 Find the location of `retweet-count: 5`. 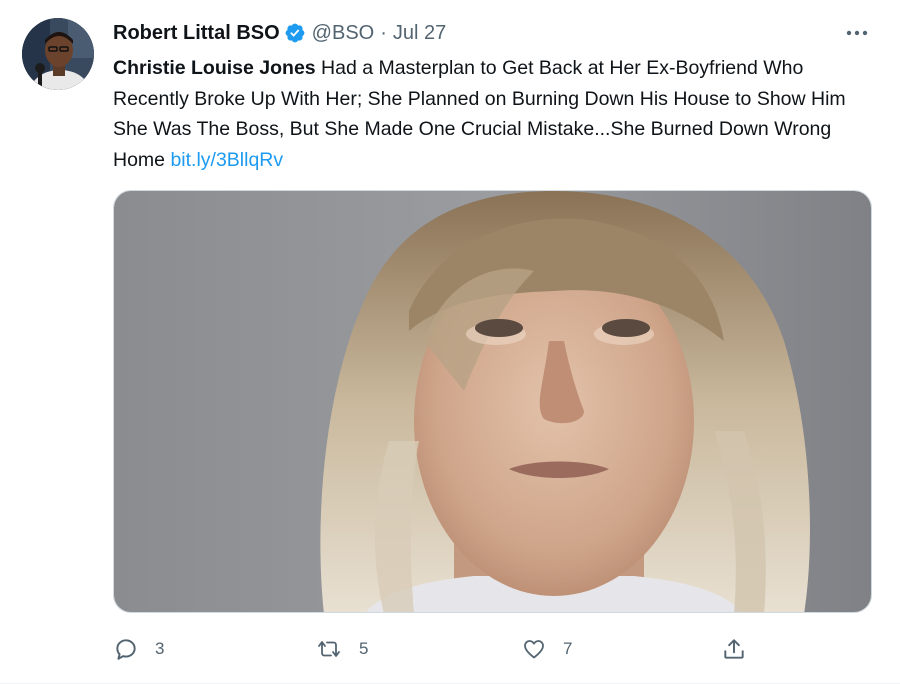

retweet-count: 5 is located at coordinates (364, 648).